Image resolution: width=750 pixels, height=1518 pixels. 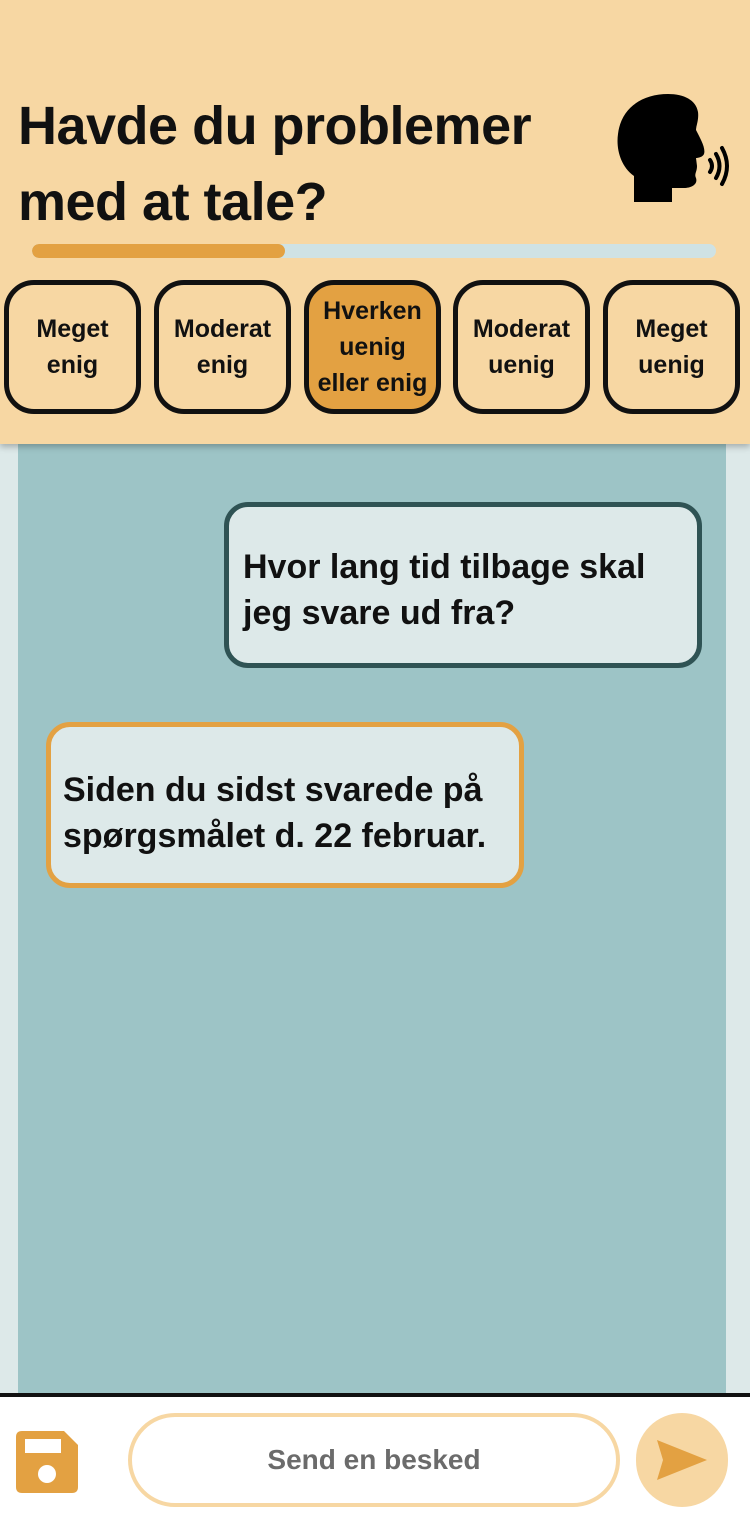 I want to click on option-label: Meget uenig, so click(x=671, y=347).